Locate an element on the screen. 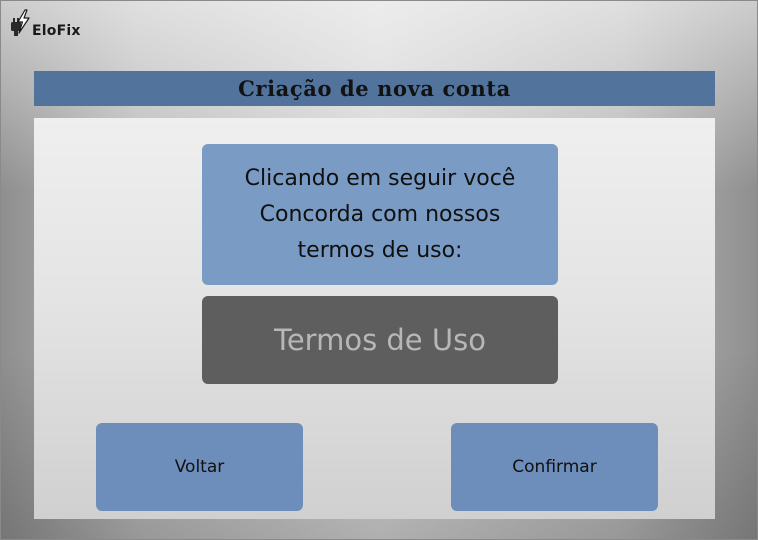  back-button: Voltar is located at coordinates (199, 467).